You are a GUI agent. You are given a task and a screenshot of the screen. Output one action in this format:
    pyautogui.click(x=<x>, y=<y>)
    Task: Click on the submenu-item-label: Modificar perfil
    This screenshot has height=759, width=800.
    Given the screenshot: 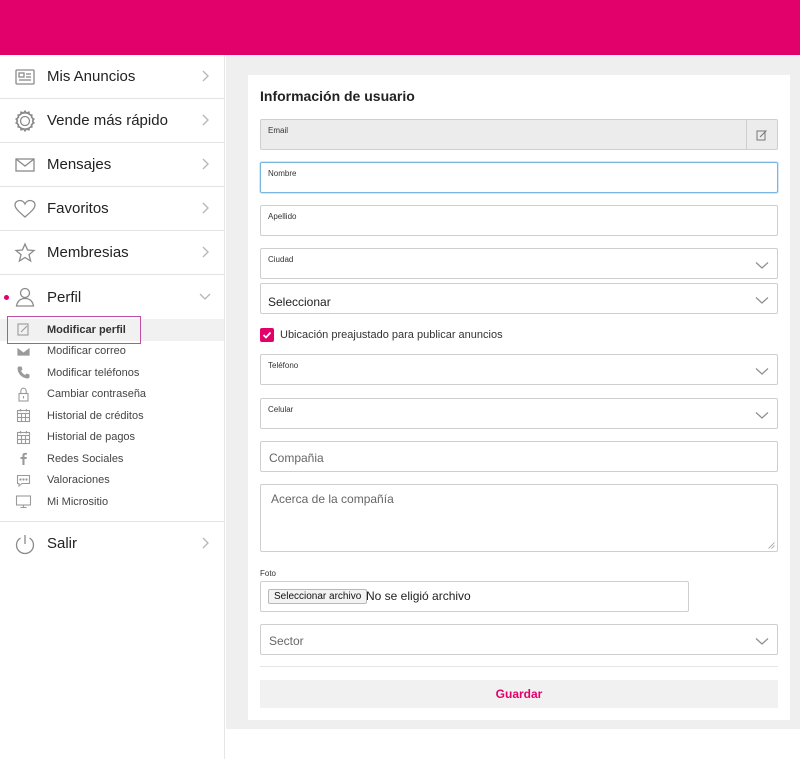 What is the action you would take?
    pyautogui.click(x=86, y=329)
    